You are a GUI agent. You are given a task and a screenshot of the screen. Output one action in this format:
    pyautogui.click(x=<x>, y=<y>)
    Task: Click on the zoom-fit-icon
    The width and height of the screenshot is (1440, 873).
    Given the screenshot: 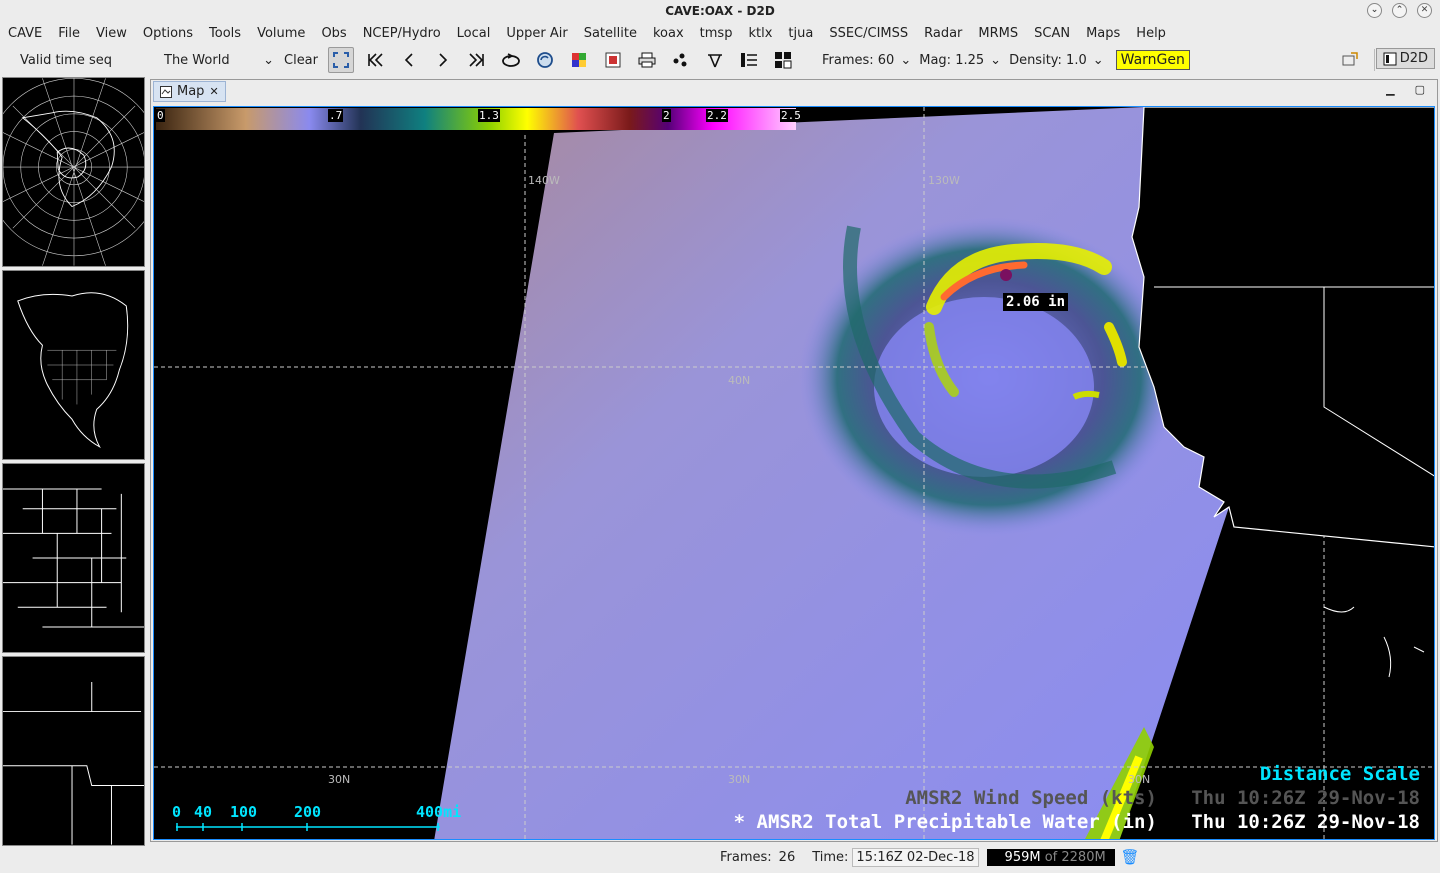 What is the action you would take?
    pyautogui.click(x=341, y=60)
    